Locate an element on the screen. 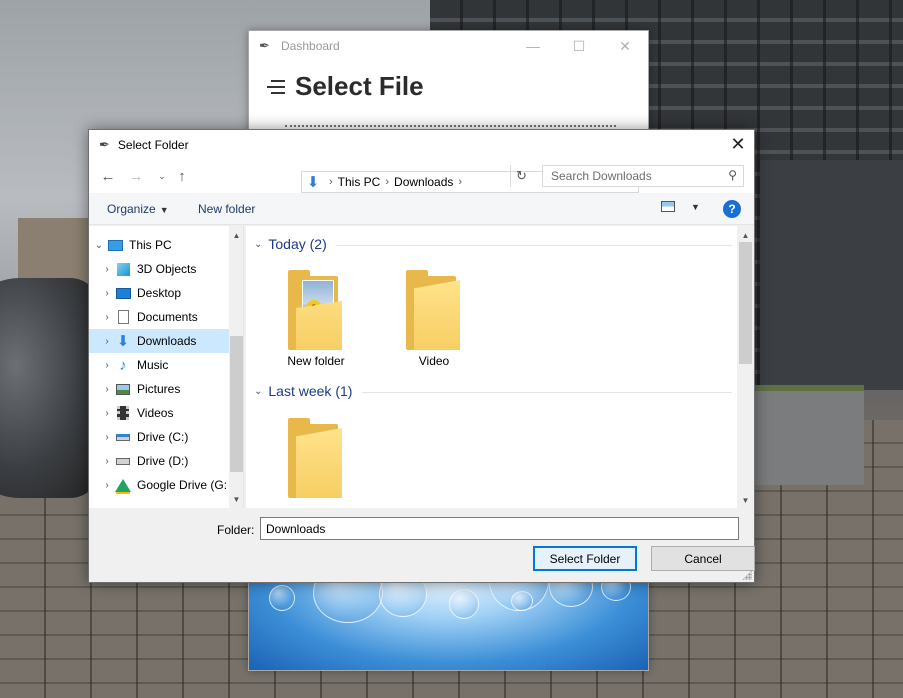 The height and width of the screenshot is (698, 903). sidebar-item-label: Videos is located at coordinates (155, 413).